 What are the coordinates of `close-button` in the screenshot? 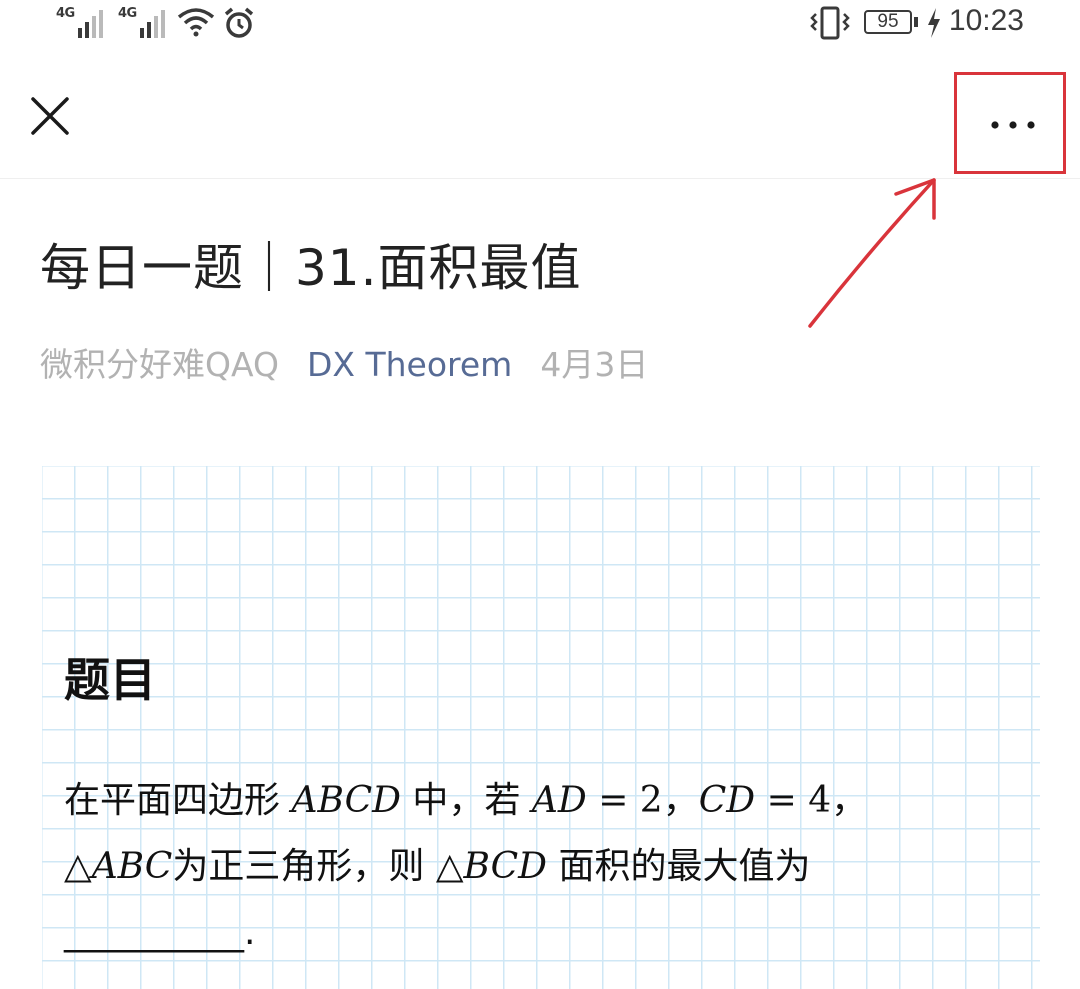 It's located at (50, 116).